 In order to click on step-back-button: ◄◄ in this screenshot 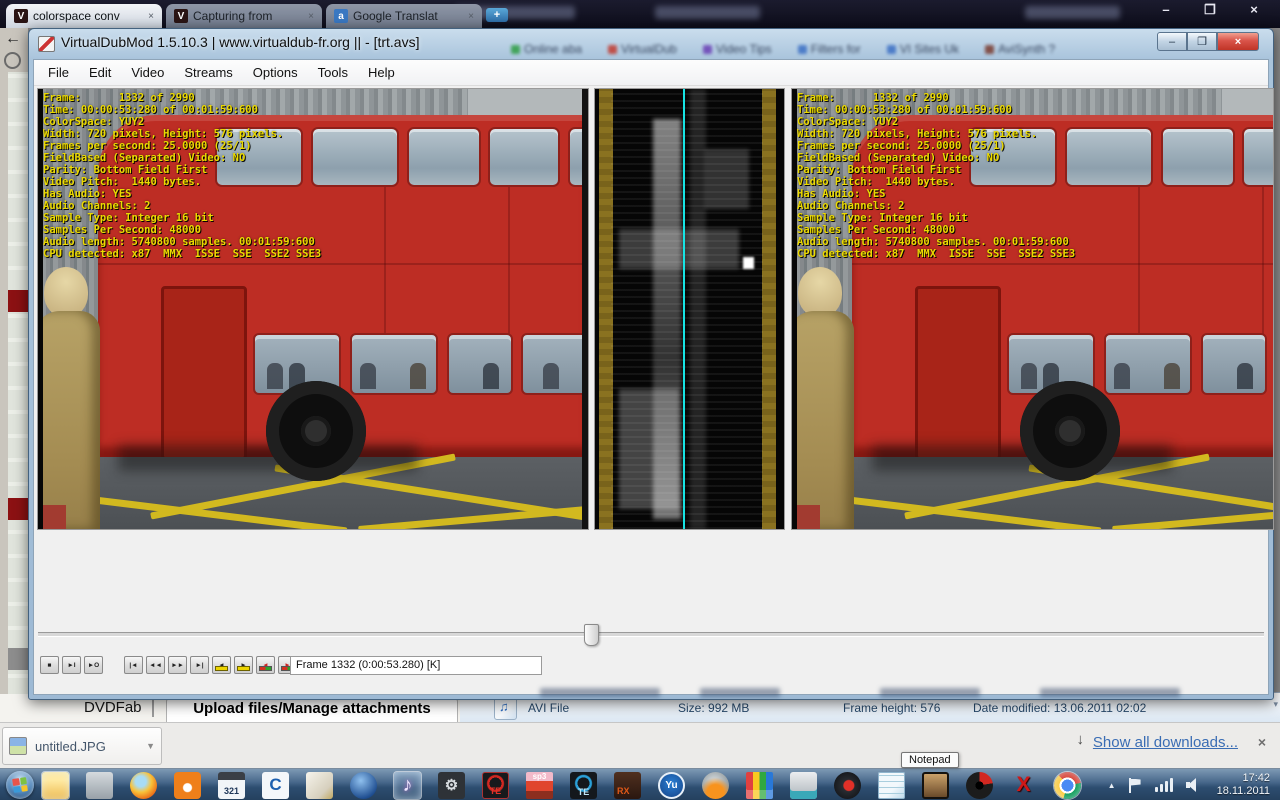, I will do `click(155, 665)`.